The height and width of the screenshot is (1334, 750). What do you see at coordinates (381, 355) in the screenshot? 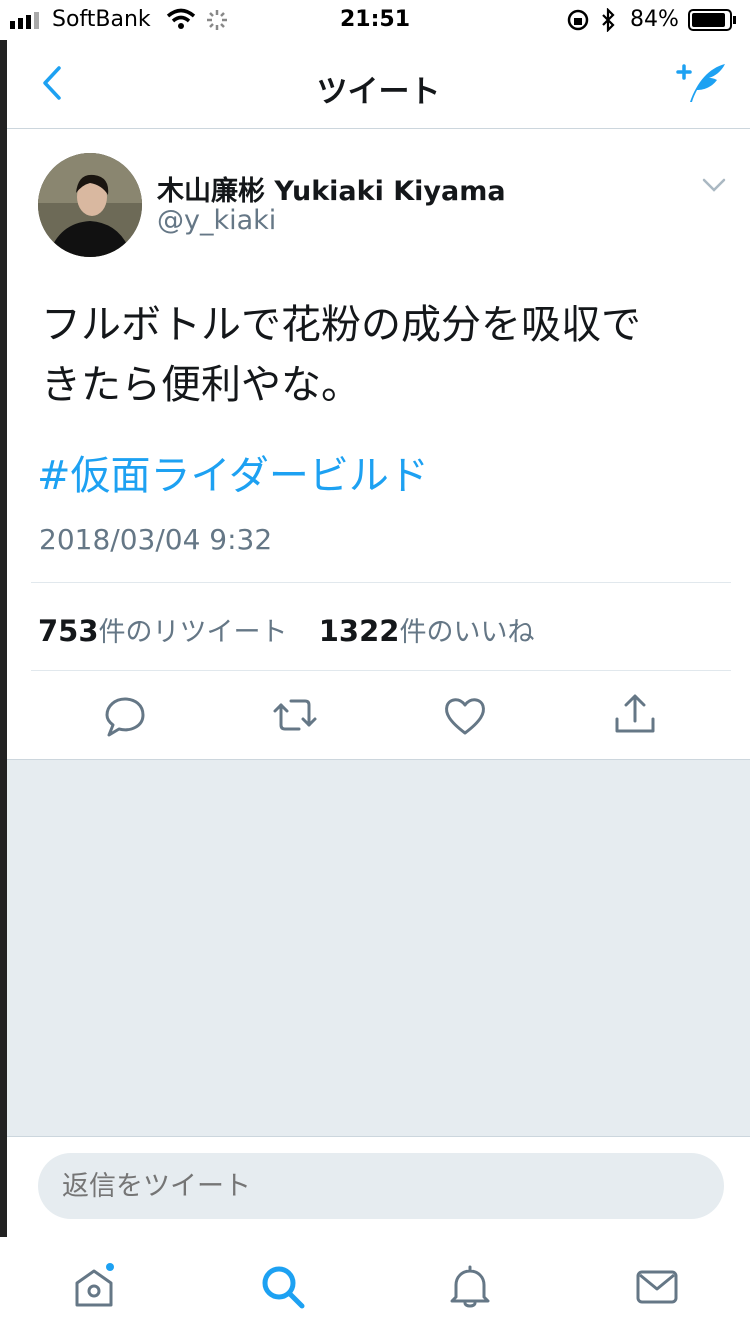
I see `tweet-text: フルボトルで花粉の成分を吸収で きたら便利やな。` at bounding box center [381, 355].